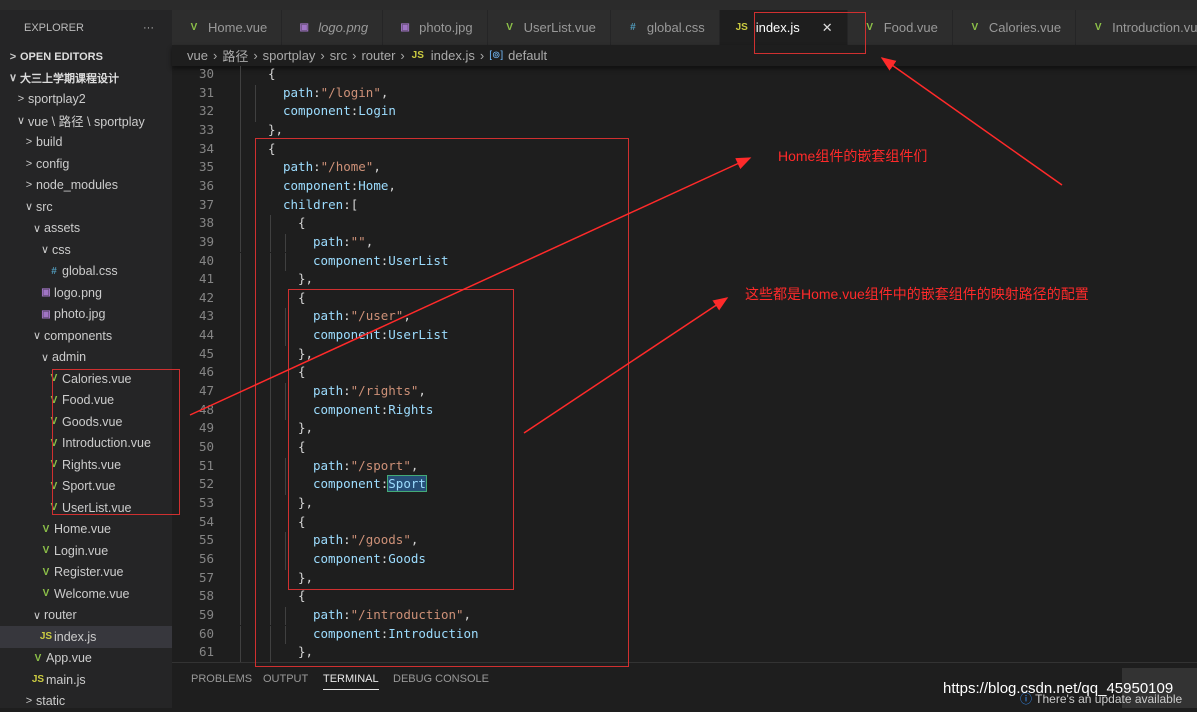 Image resolution: width=1197 pixels, height=712 pixels. Describe the element at coordinates (625, 365) in the screenshot. I see `arrow-to-config-note` at that location.